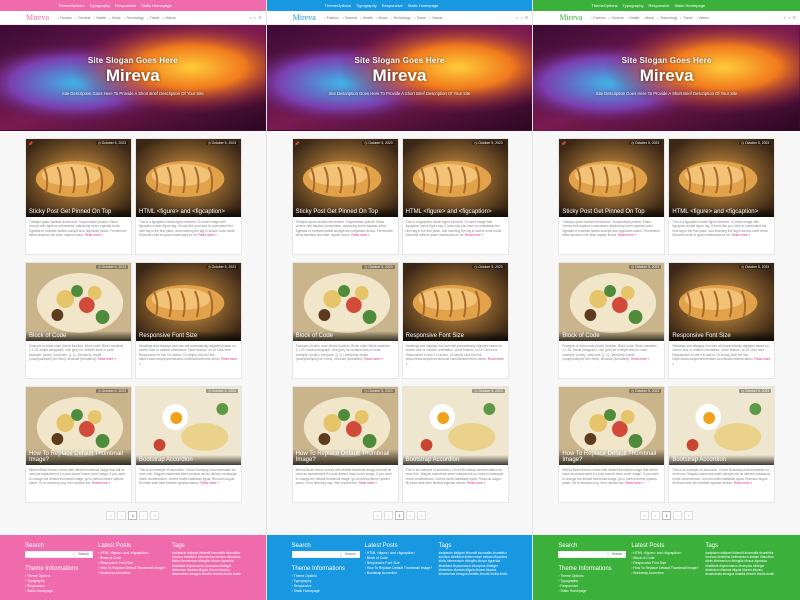 The height and width of the screenshot is (600, 800). Describe the element at coordinates (188, 460) in the screenshot. I see `post-title: Bootstrap Accordion` at that location.